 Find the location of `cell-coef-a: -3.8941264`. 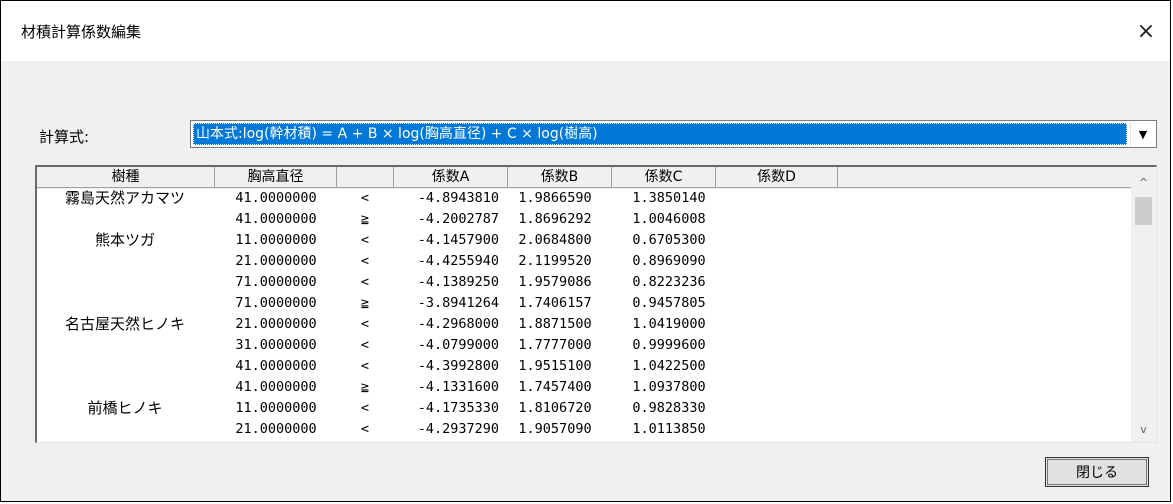

cell-coef-a: -3.8941264 is located at coordinates (445, 303).